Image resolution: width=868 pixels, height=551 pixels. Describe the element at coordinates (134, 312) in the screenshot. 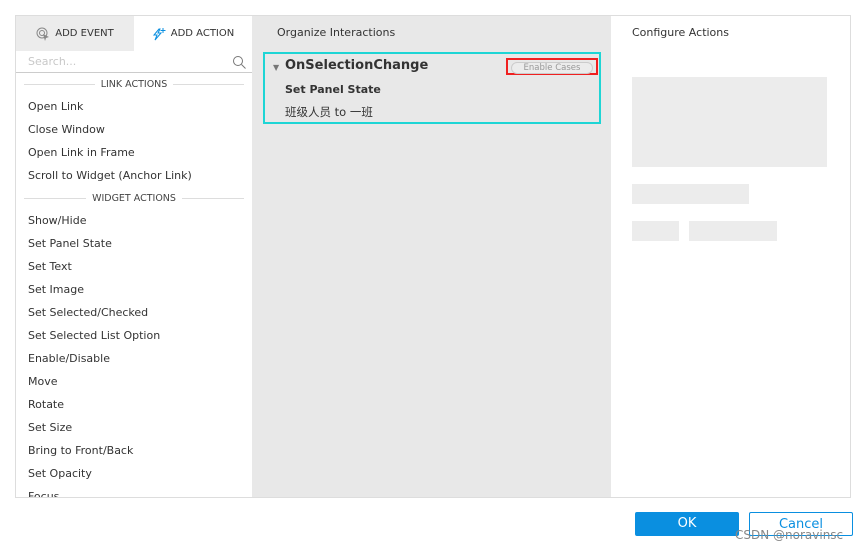

I see `action-item: Set Selected/Checked` at that location.